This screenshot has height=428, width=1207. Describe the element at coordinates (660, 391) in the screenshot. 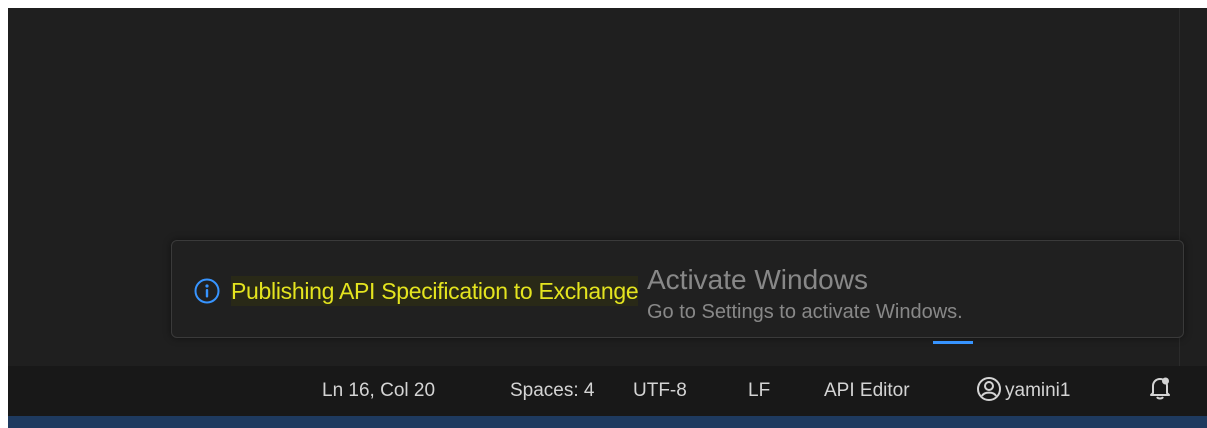

I see `encoding-setting: UTF-8` at that location.